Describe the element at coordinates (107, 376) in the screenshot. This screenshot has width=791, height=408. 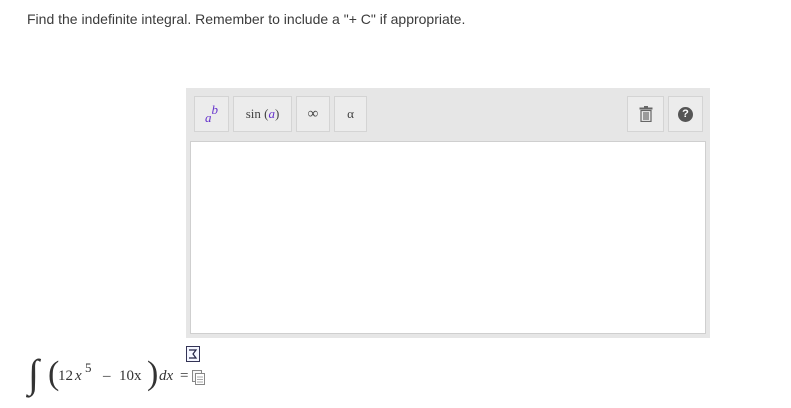
I see `minus-operator: –` at that location.